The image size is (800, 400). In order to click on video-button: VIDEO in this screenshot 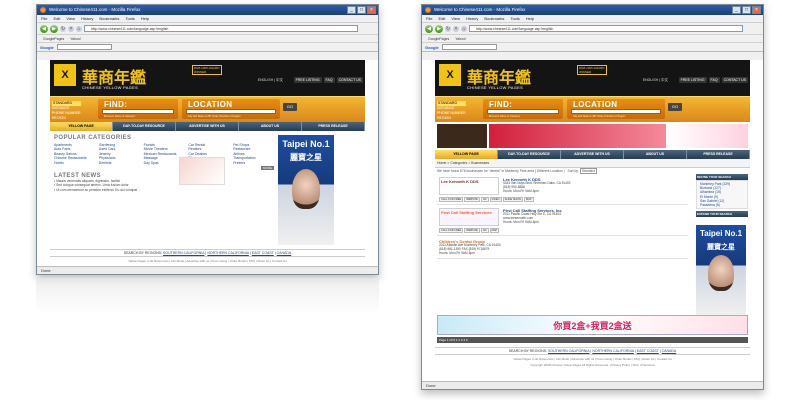, I will do `click(495, 199)`.